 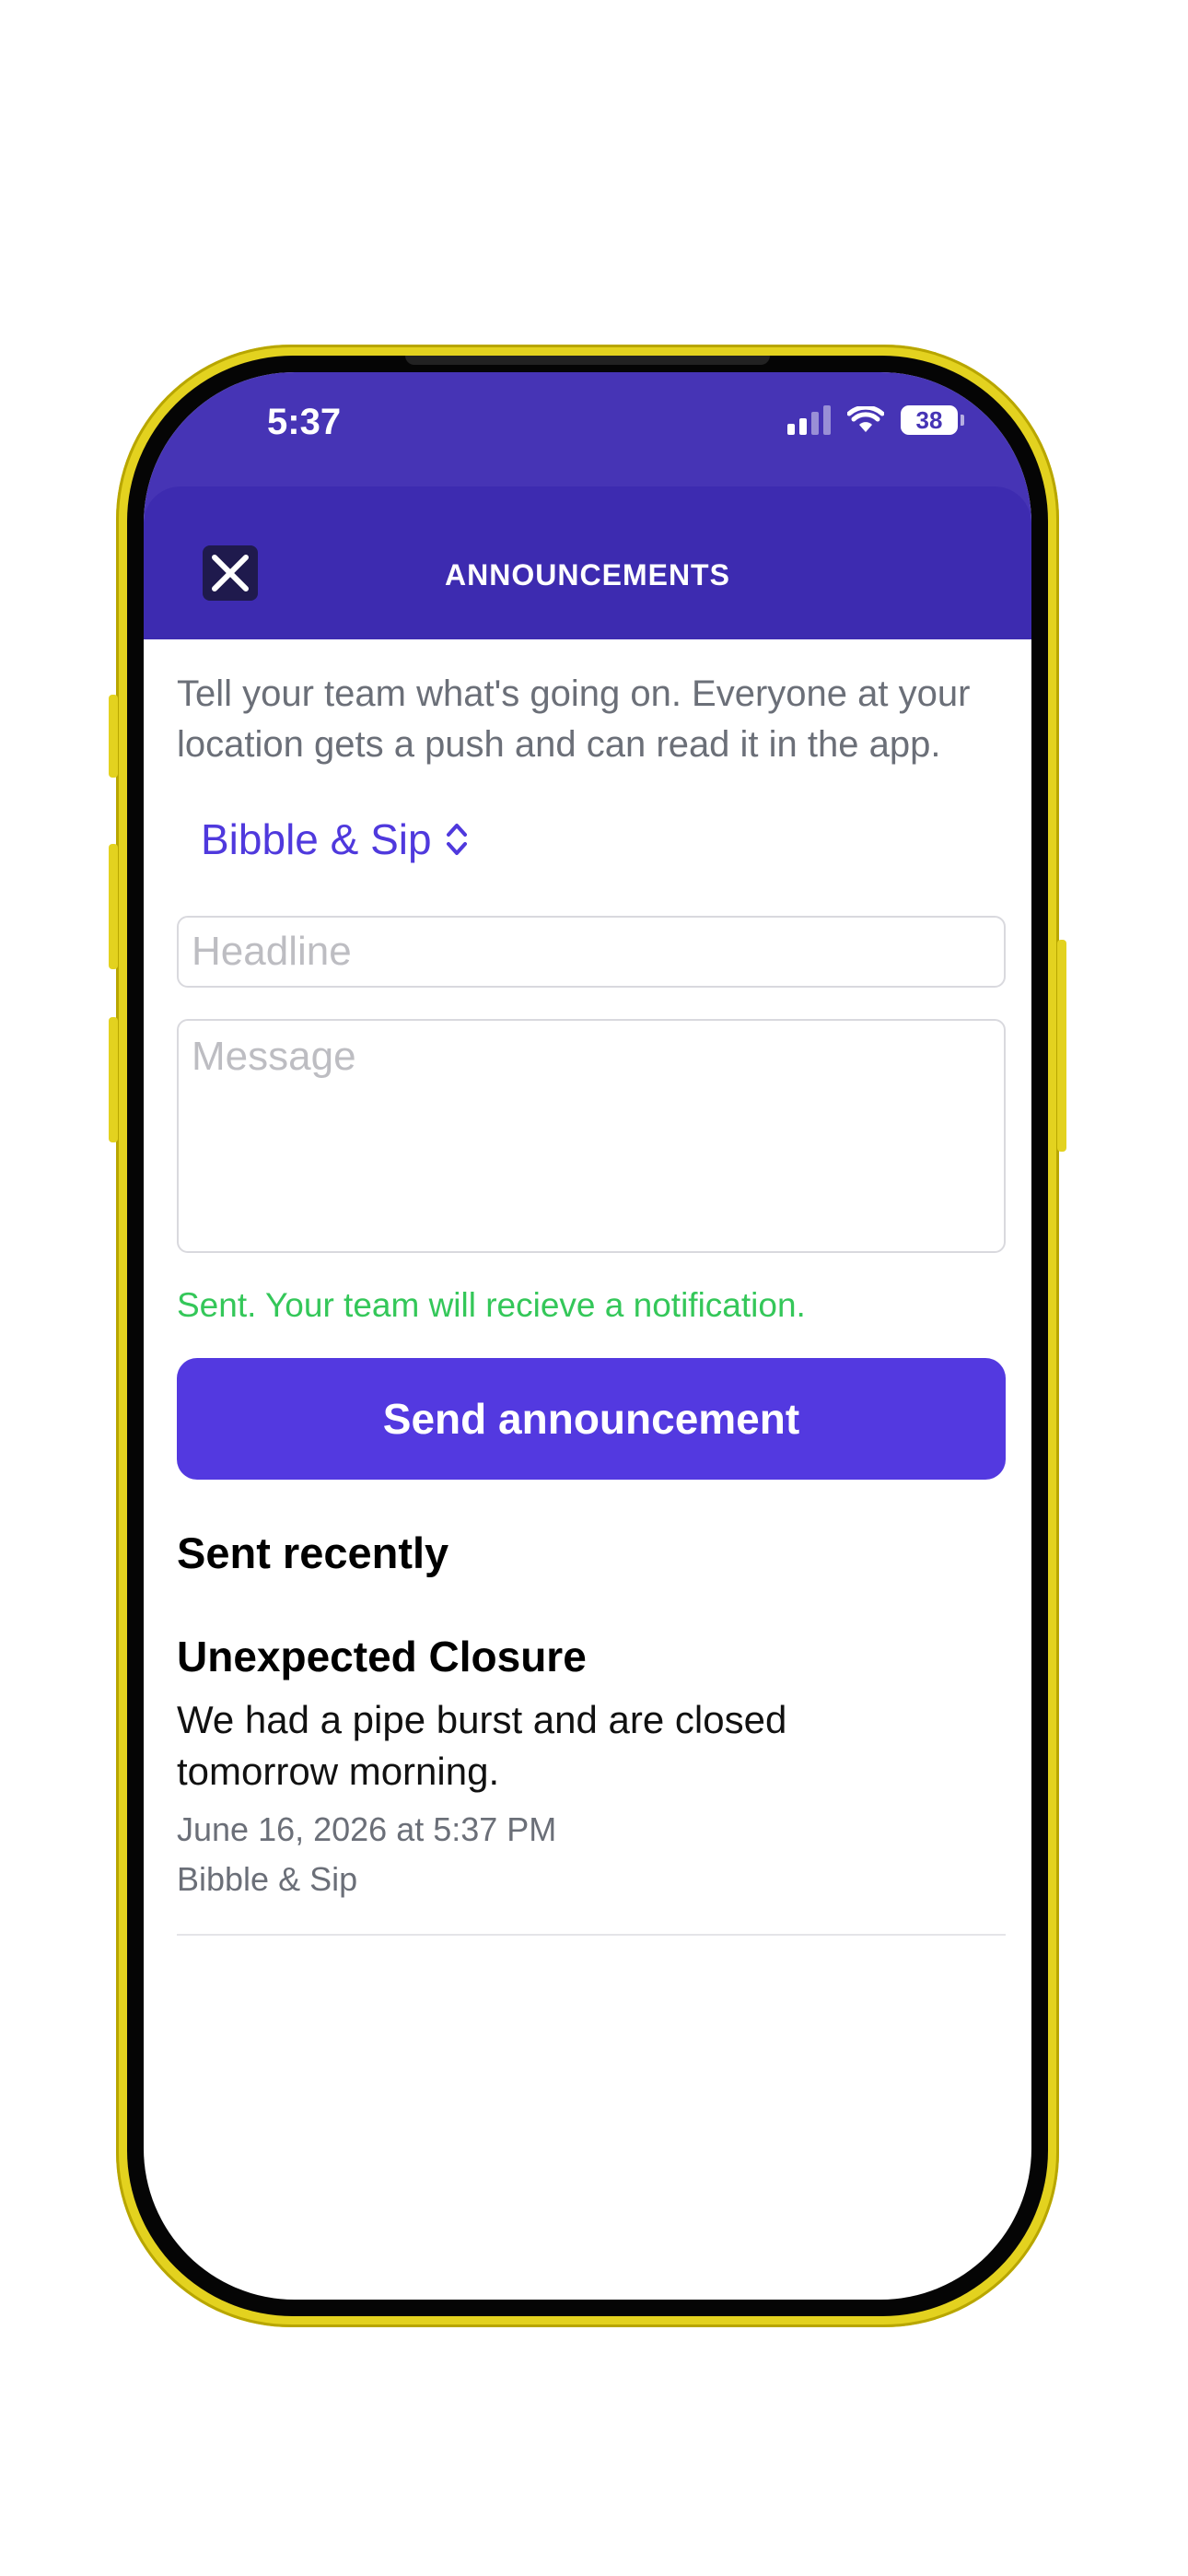 I want to click on battery-icon: 38, so click(x=932, y=420).